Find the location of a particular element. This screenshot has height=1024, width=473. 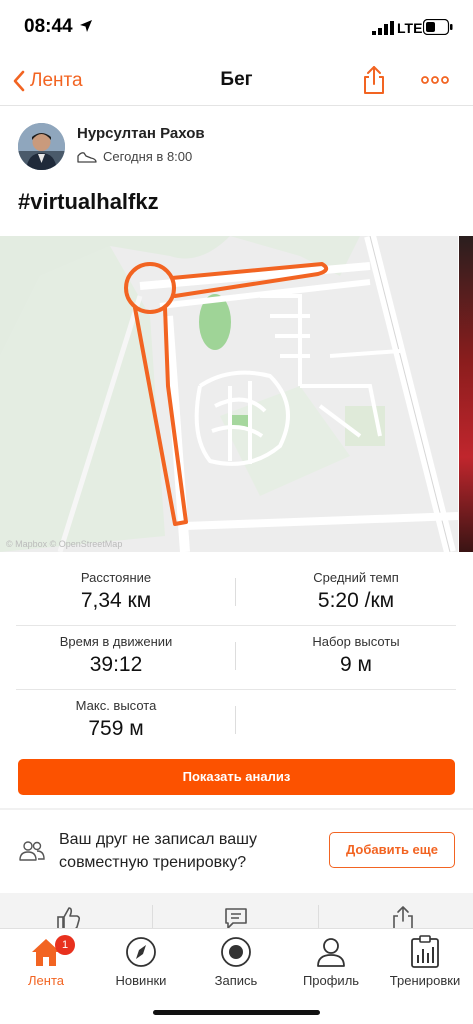

compass-icon is located at coordinates (141, 952).